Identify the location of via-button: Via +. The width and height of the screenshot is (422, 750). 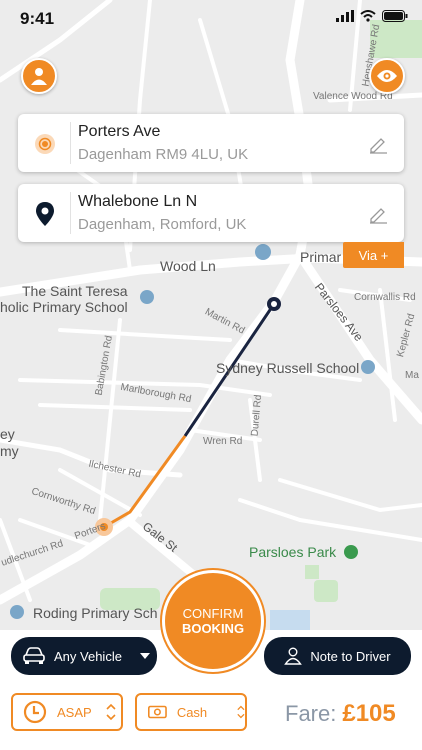
(373, 255).